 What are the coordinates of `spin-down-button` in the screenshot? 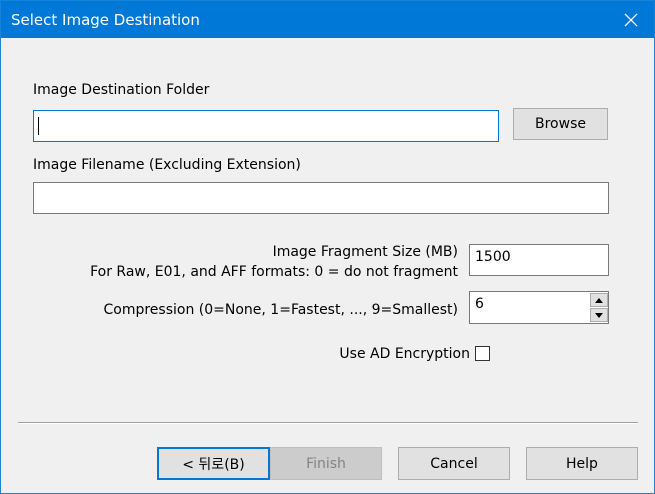 It's located at (599, 315).